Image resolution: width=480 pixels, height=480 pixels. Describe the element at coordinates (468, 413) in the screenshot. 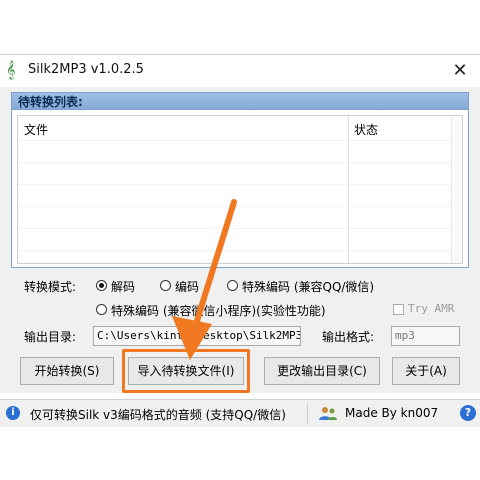

I see `help-icon: ?` at that location.